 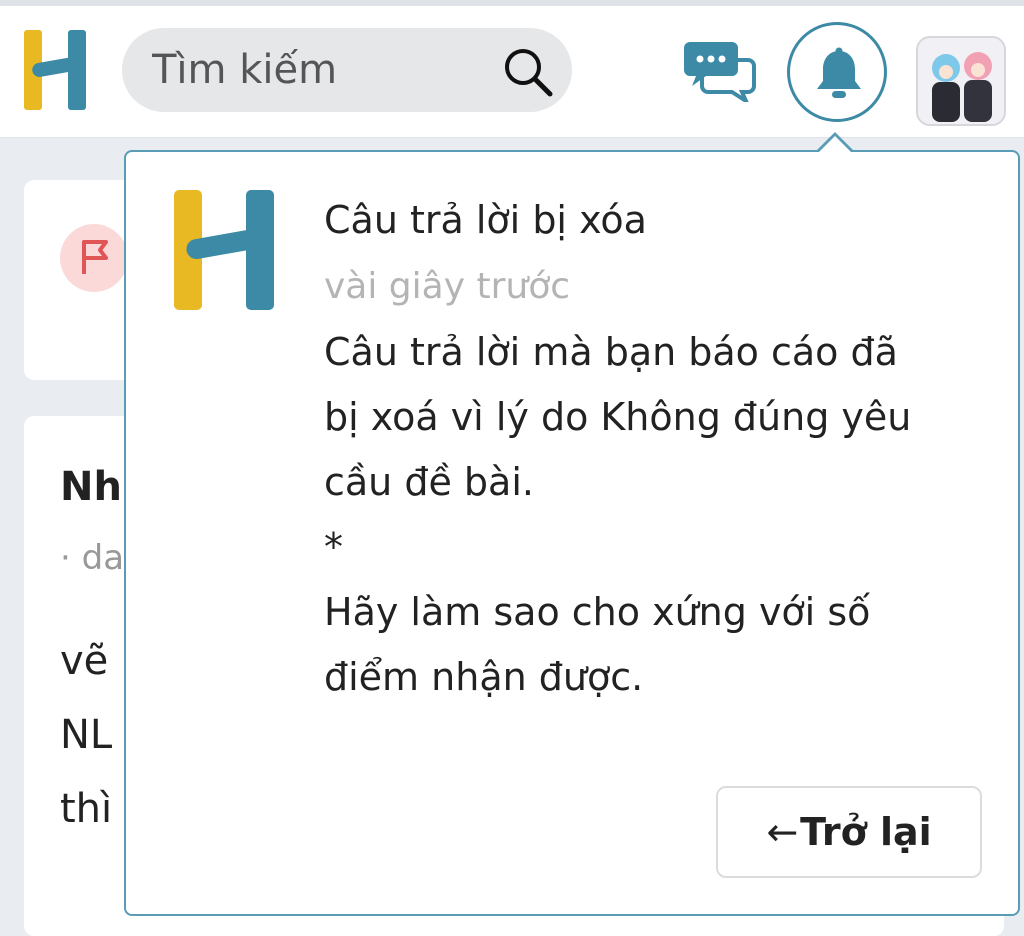 What do you see at coordinates (484, 677) in the screenshot?
I see `message-line: điểm nhận được.` at bounding box center [484, 677].